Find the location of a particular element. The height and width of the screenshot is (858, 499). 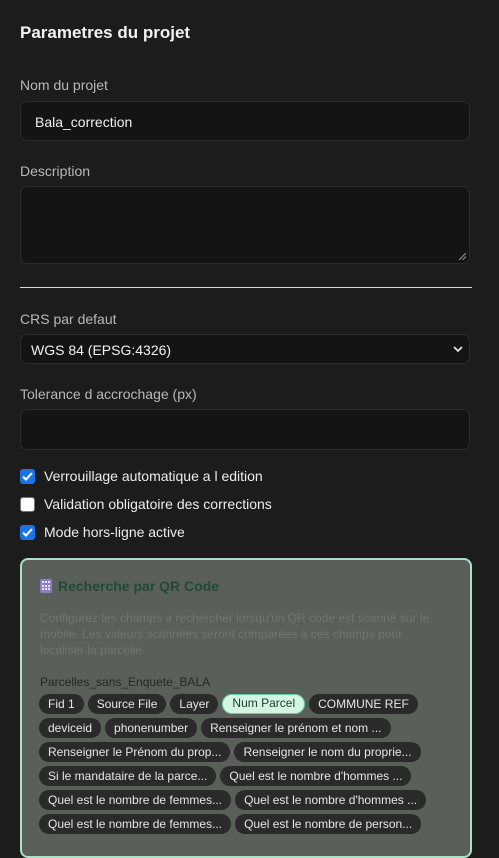

option-label: Verrouillage automatique a l edition is located at coordinates (153, 476).